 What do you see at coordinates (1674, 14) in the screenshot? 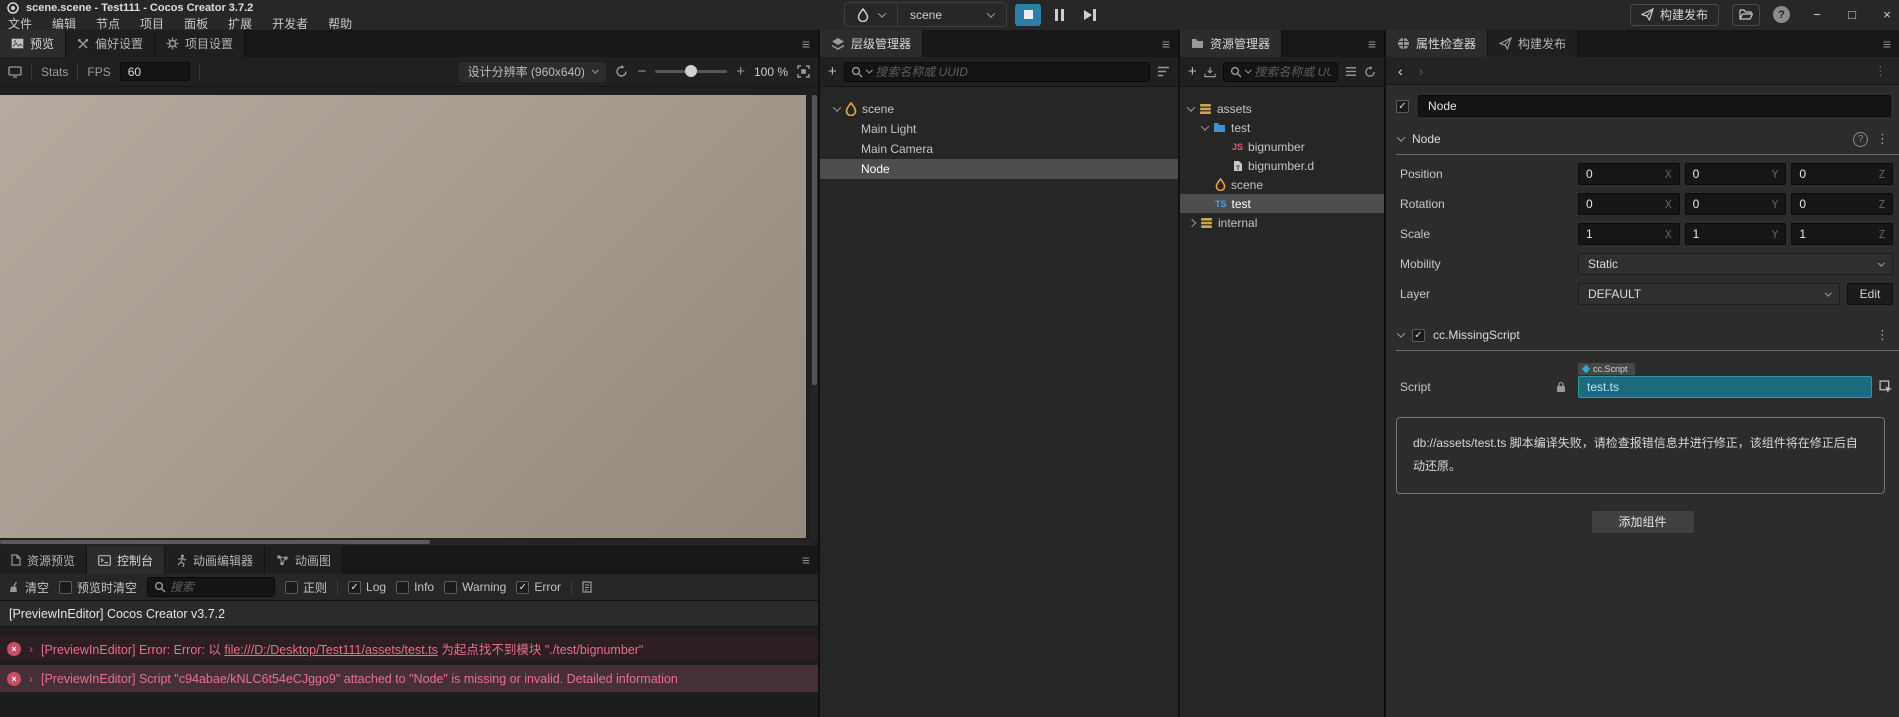
I see `build-publish-button: 构建发布` at bounding box center [1674, 14].